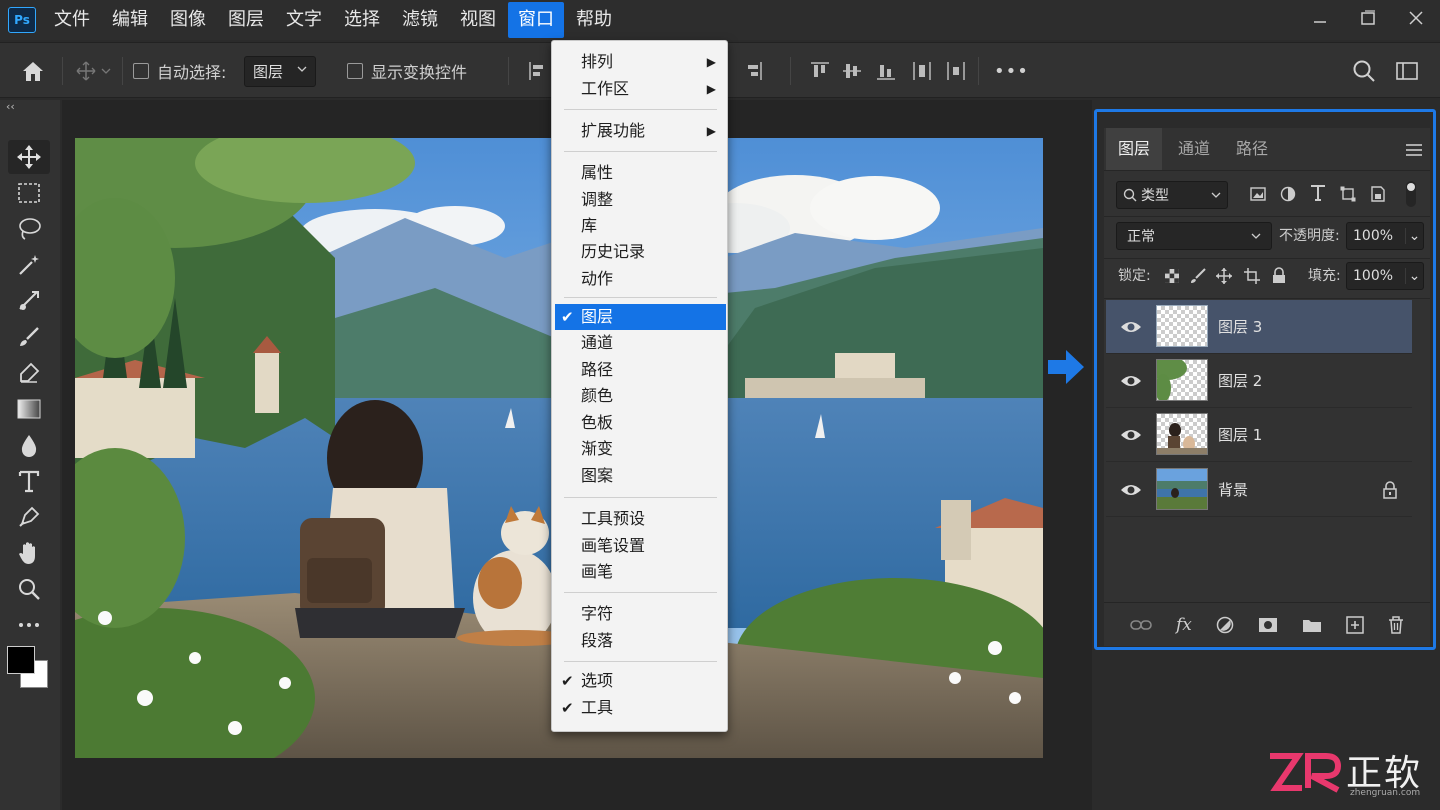  Describe the element at coordinates (407, 71) in the screenshot. I see `show-transform-checkbox: 显示变换控件` at that location.